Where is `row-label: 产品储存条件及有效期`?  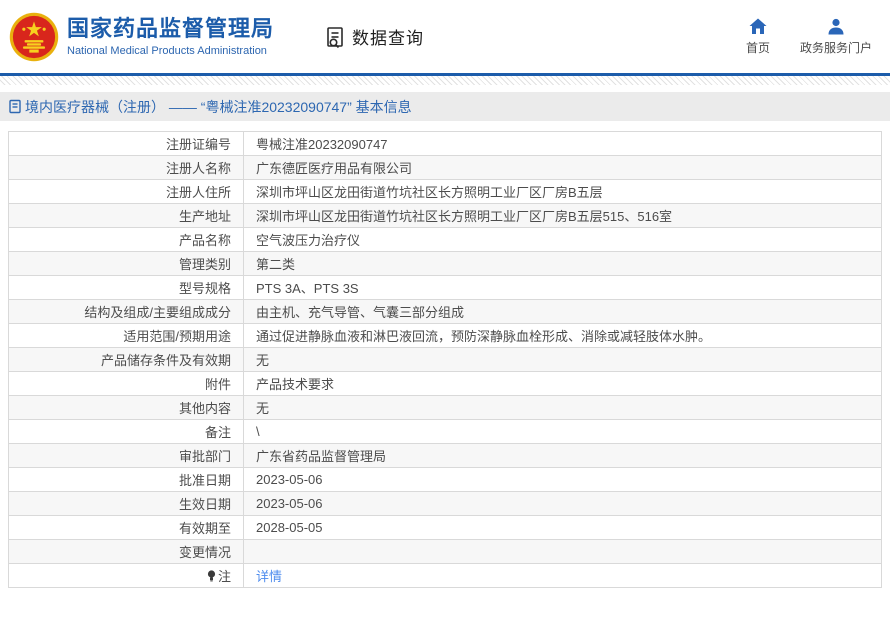
row-label: 产品储存条件及有效期 is located at coordinates (126, 359).